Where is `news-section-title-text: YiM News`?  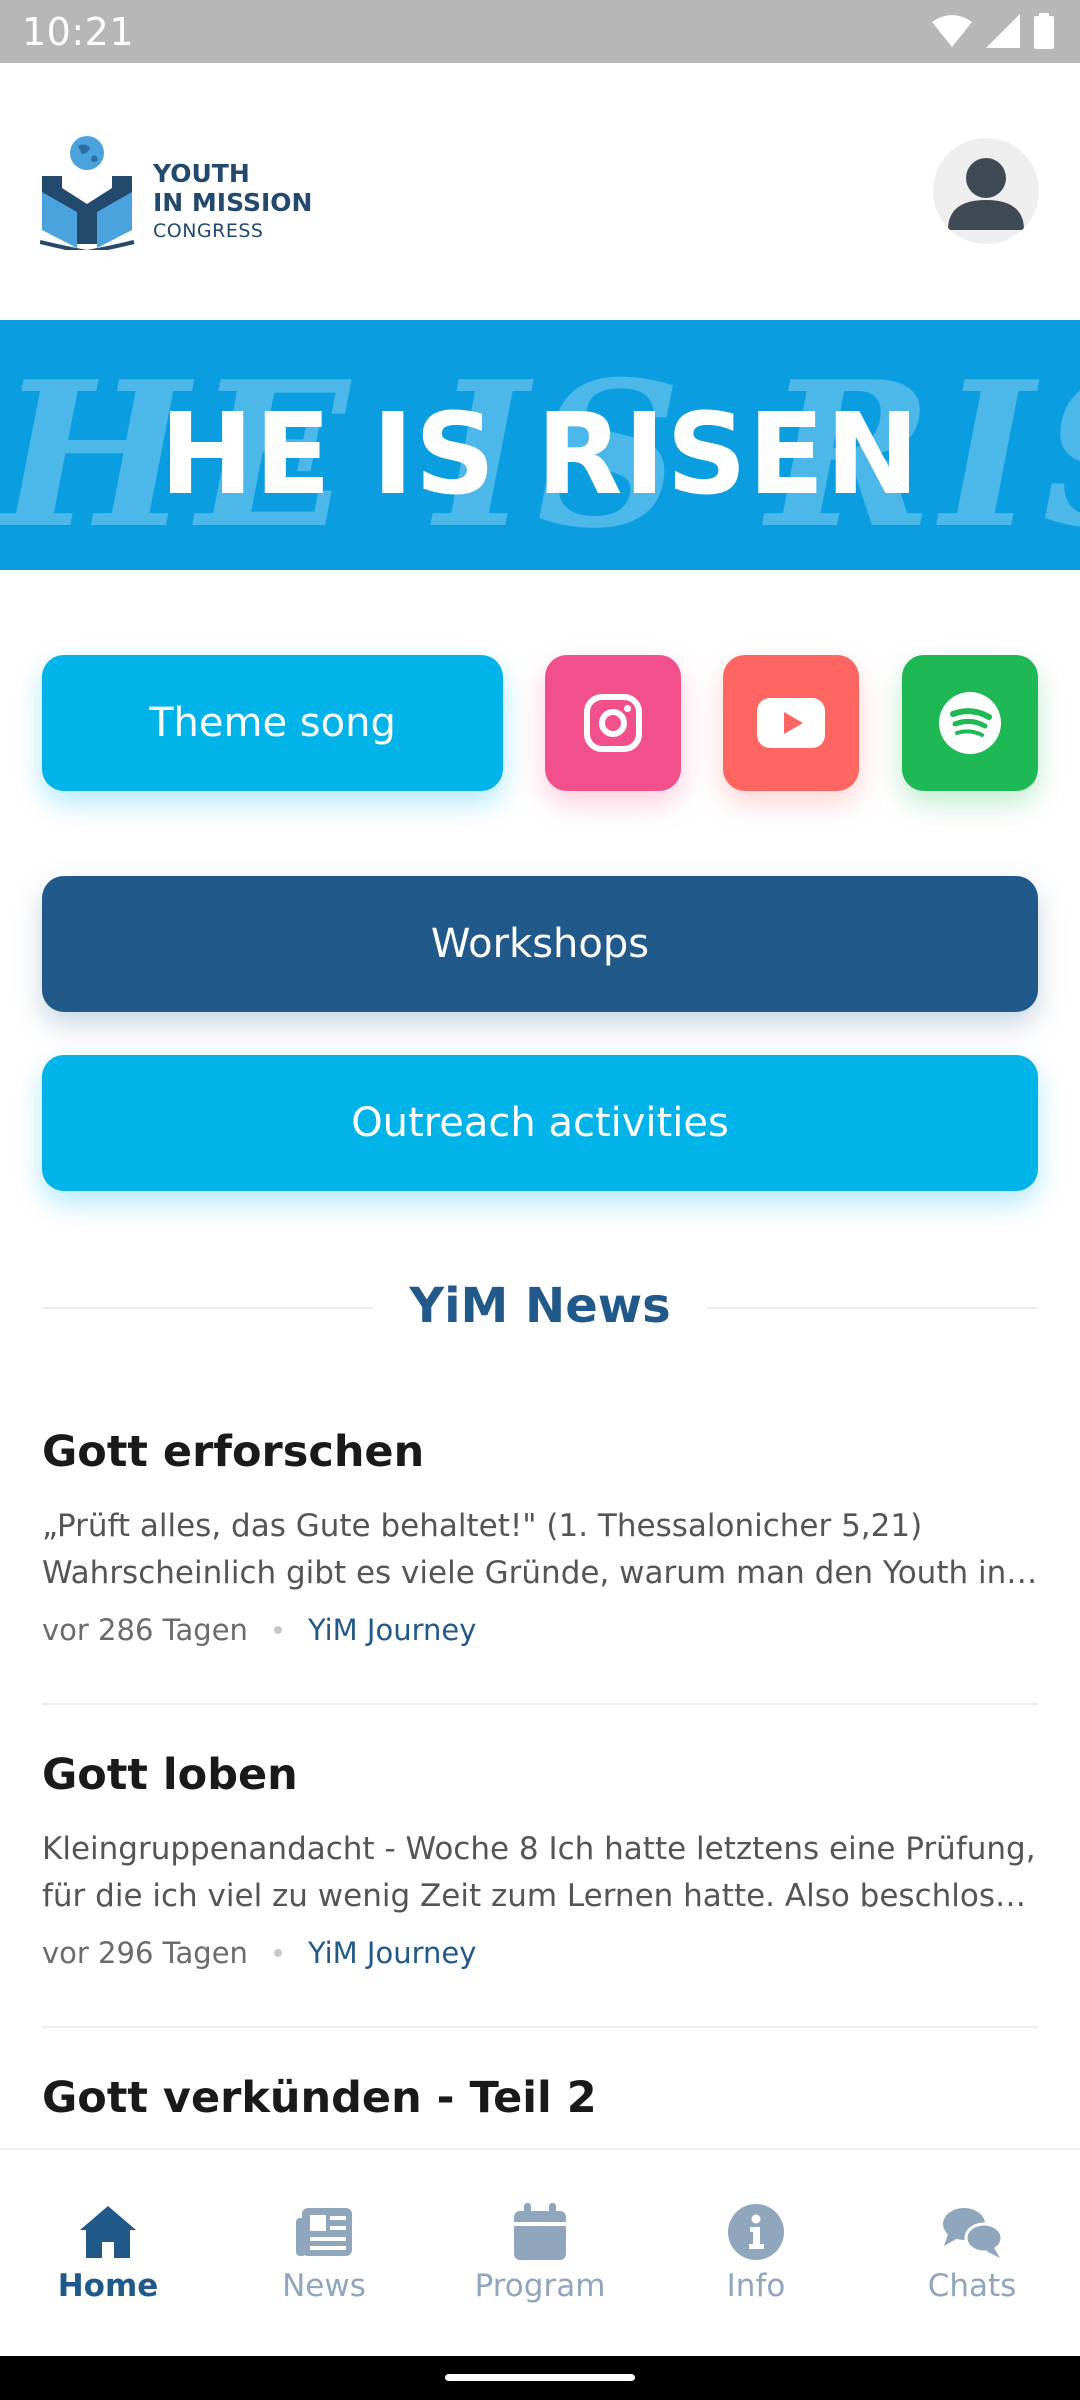
news-section-title-text: YiM News is located at coordinates (540, 1306).